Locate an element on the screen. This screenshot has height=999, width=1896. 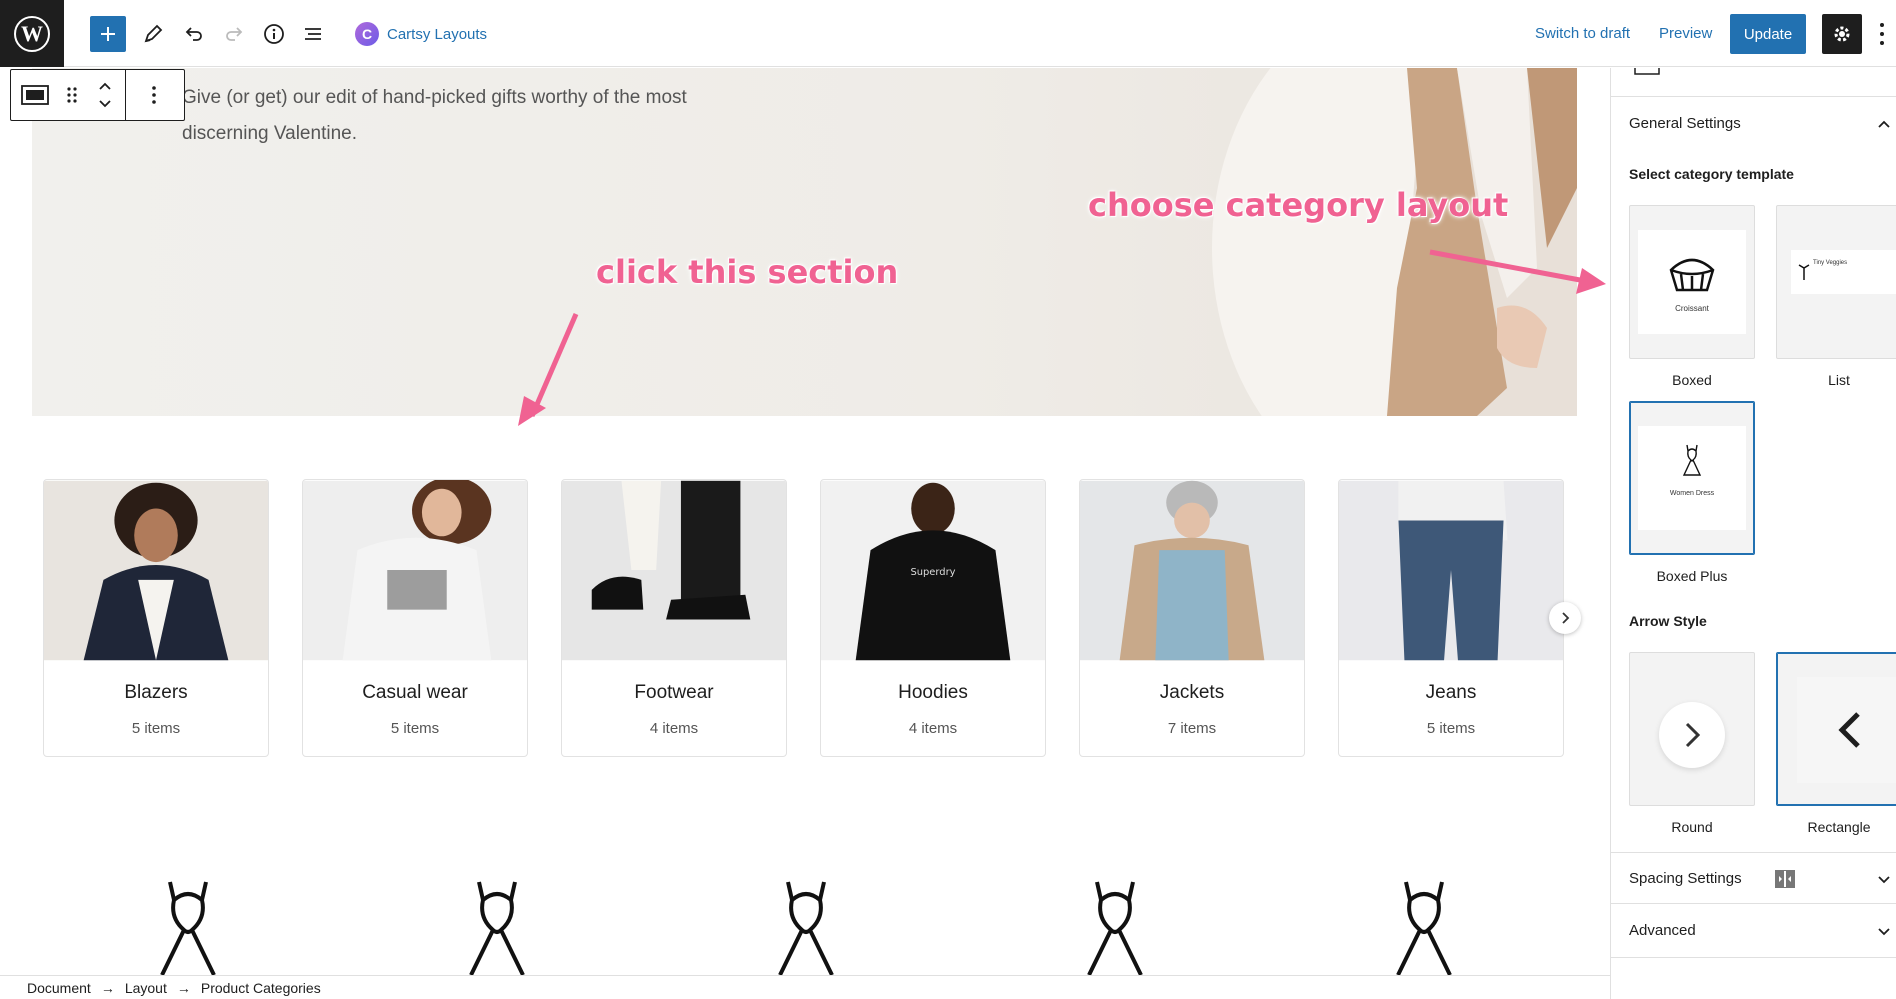
template-preview: Women Dress is located at coordinates (1692, 478).